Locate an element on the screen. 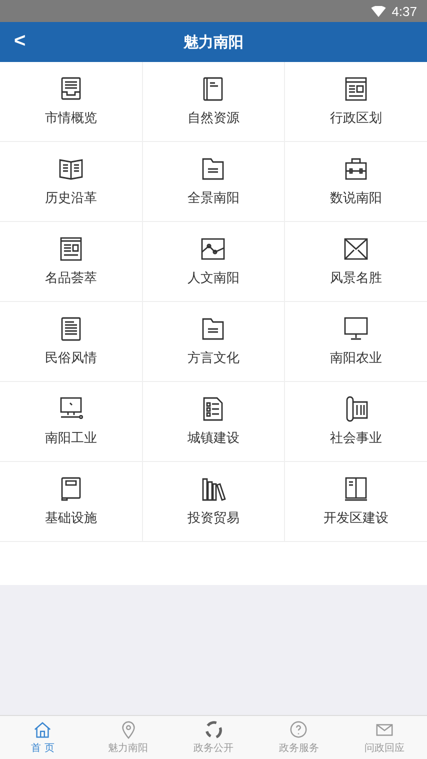 This screenshot has width=427, height=759. grid-item: 名品荟萃 is located at coordinates (71, 261).